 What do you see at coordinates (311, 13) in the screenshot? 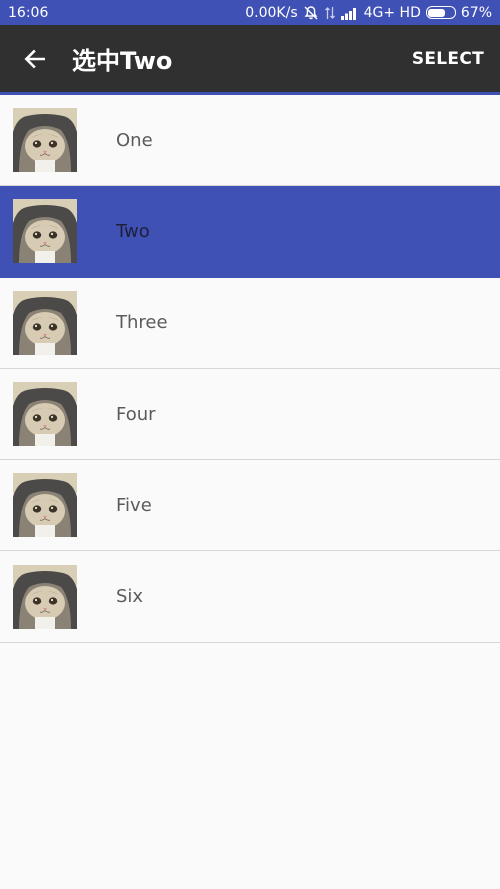
I see `mute-bell-icon` at bounding box center [311, 13].